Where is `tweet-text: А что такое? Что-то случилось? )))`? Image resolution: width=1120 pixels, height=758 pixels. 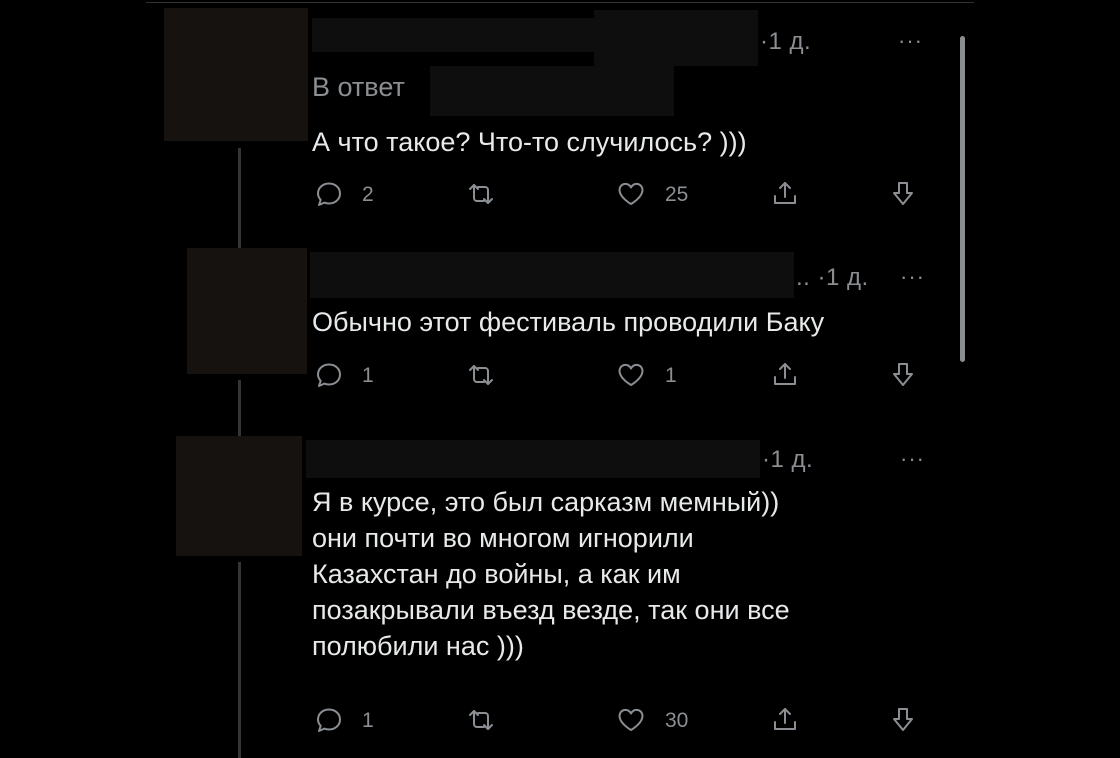
tweet-text: А что такое? Что-то случилось? ))) is located at coordinates (529, 142).